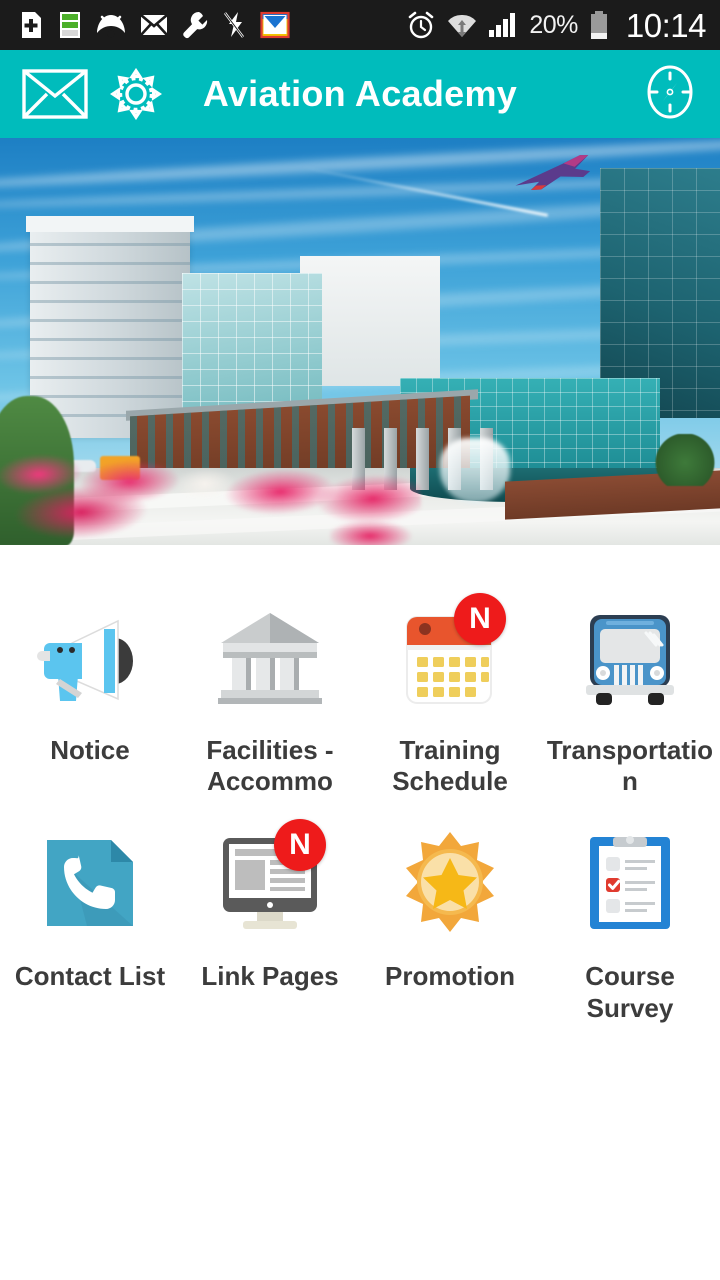 Image resolution: width=720 pixels, height=1280 pixels. I want to click on sad-face-icon, so click(111, 26).